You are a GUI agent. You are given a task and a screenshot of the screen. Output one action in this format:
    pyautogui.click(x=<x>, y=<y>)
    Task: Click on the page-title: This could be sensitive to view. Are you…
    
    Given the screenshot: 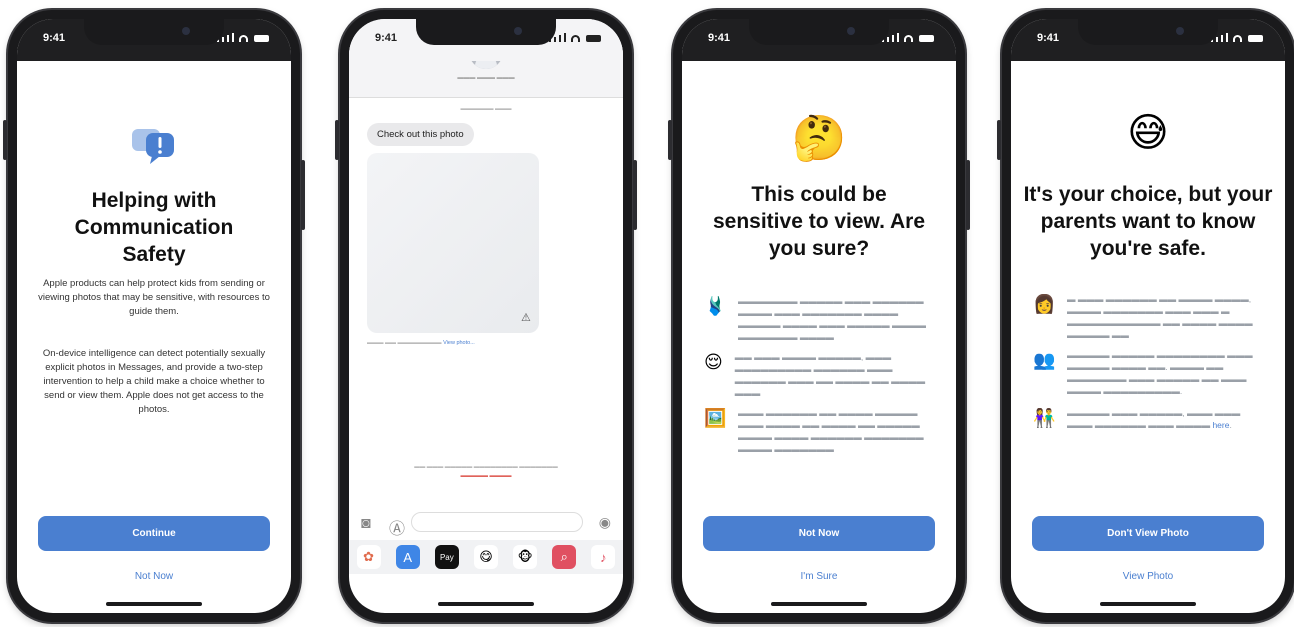 What is the action you would take?
    pyautogui.click(x=819, y=221)
    